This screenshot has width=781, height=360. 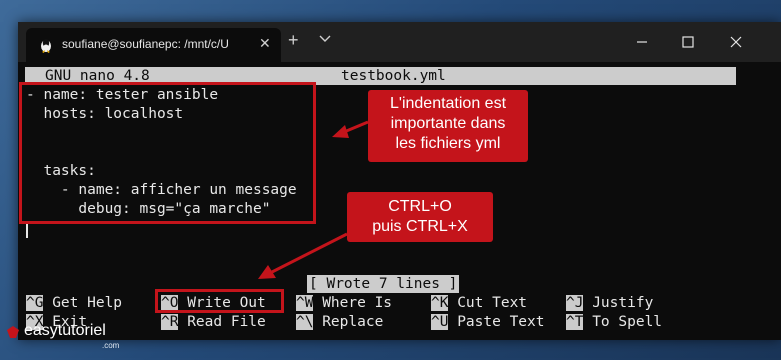 What do you see at coordinates (13, 332) in the screenshot?
I see `logo-icon` at bounding box center [13, 332].